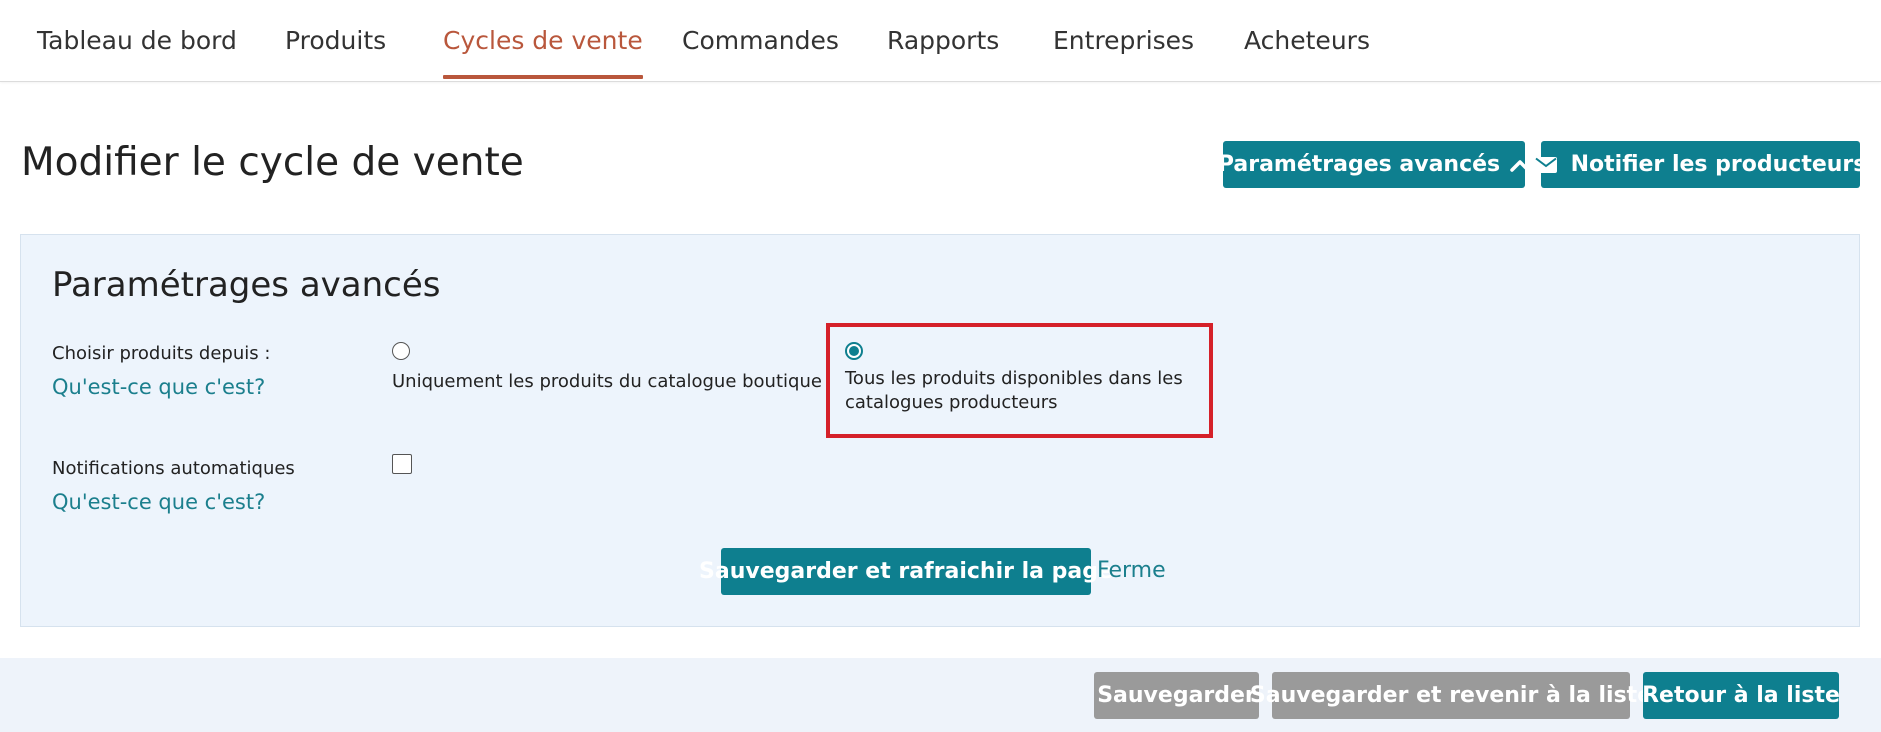 The width and height of the screenshot is (1881, 732). I want to click on page-title: Modifier le cycle de vente, so click(272, 162).